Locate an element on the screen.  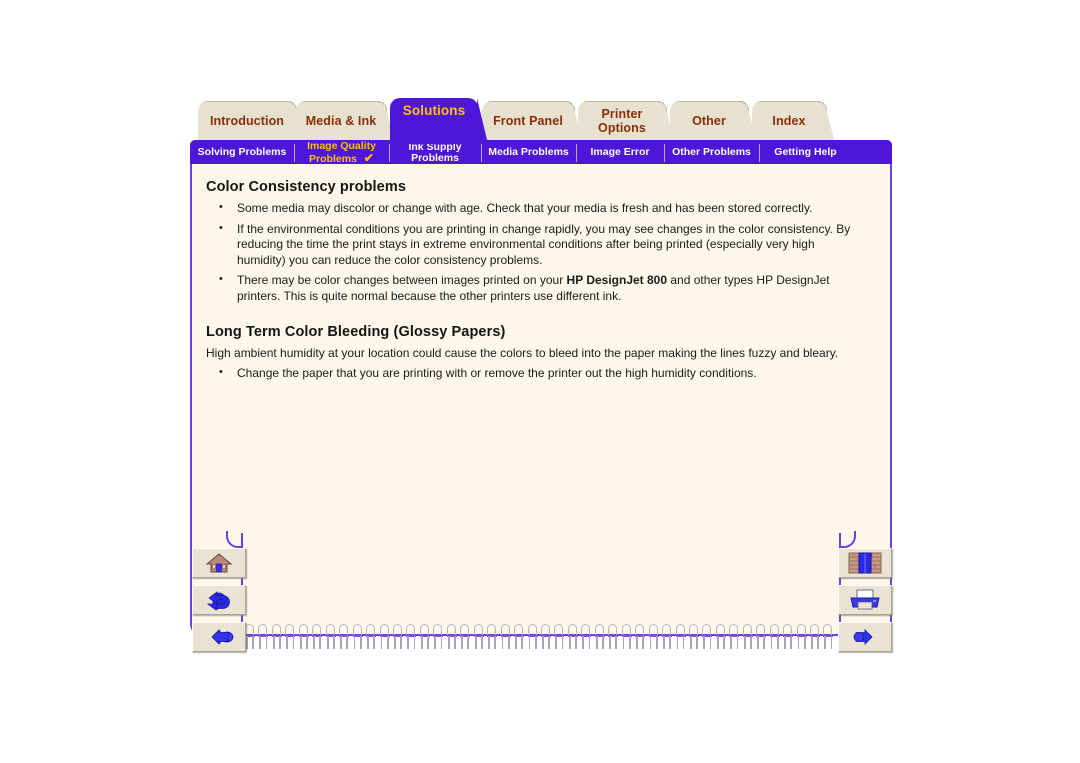
index-bookshelf-button is located at coordinates (865, 563).